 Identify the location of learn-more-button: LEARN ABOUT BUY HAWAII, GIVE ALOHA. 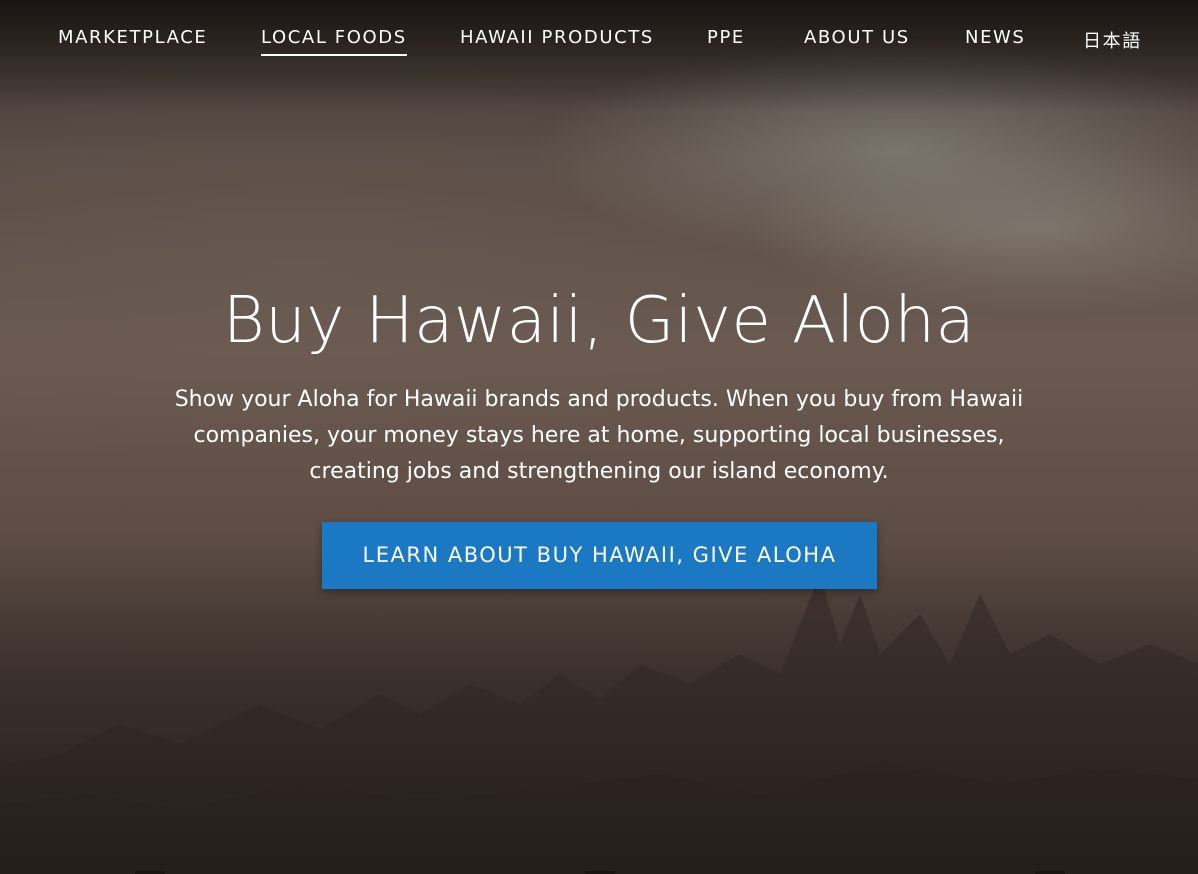
(599, 555).